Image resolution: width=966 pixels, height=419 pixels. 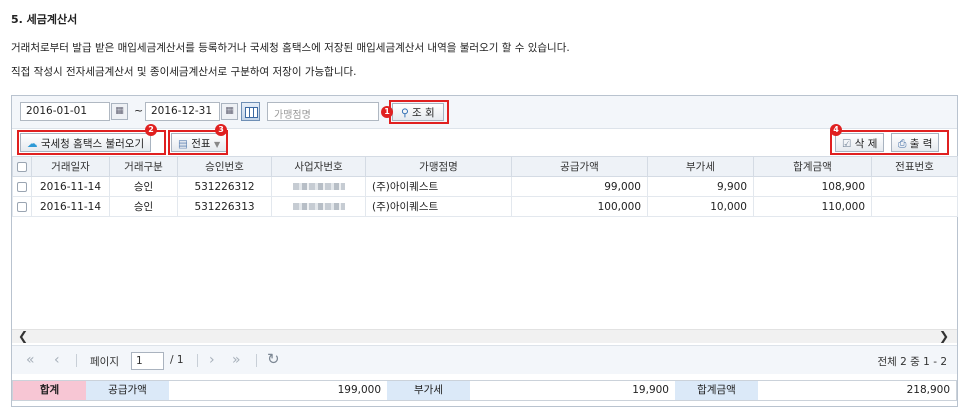 What do you see at coordinates (944, 336) in the screenshot?
I see `scroll-right-icon: ❯` at bounding box center [944, 336].